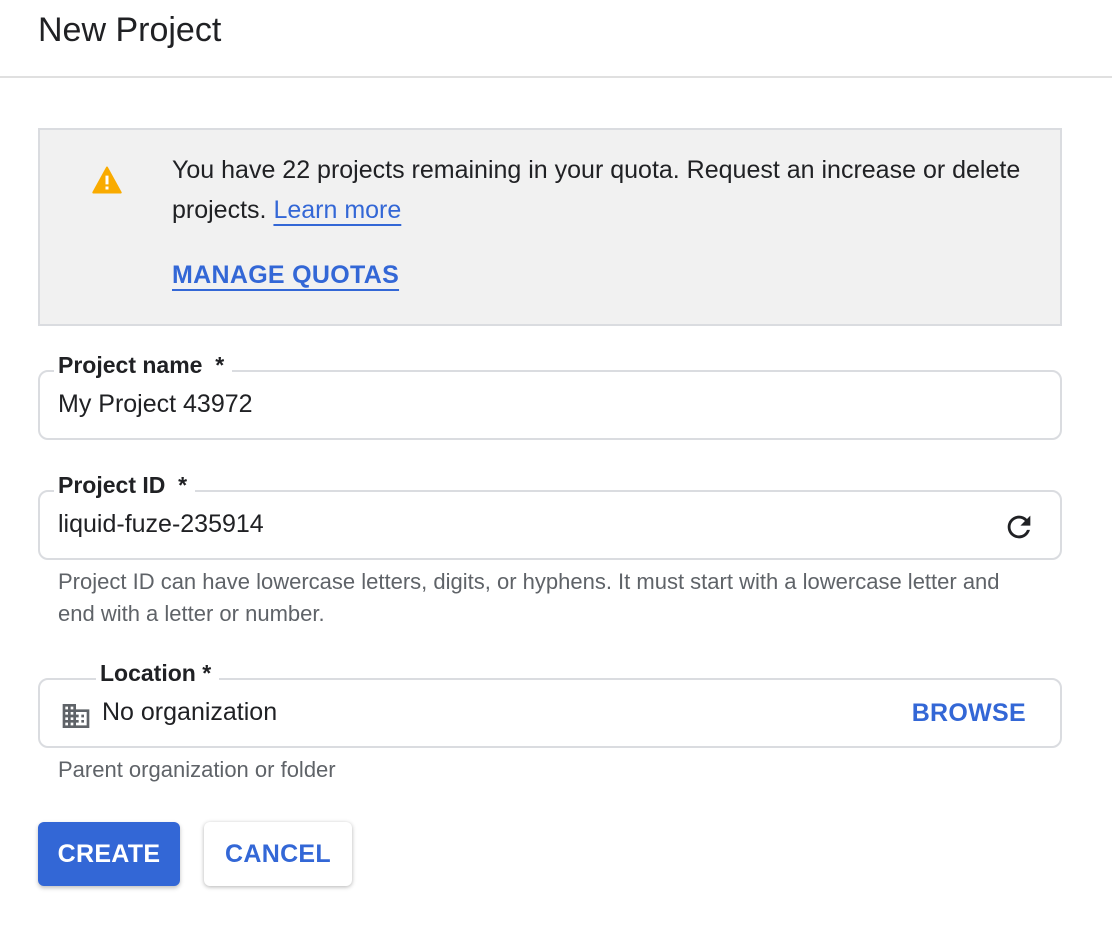  I want to click on project-name-input: My Project 43972, so click(155, 404).